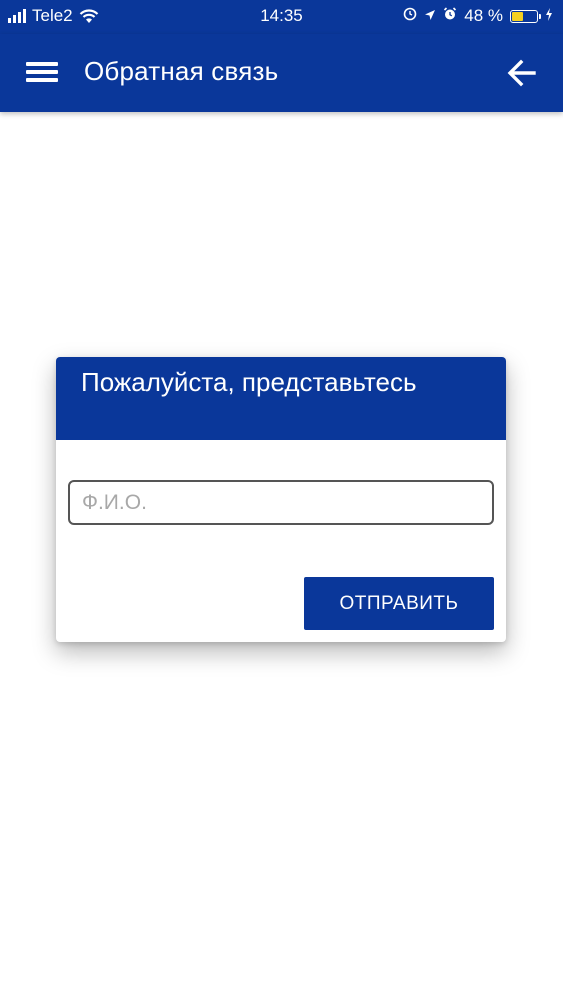 Image resolution: width=563 pixels, height=1000 pixels. Describe the element at coordinates (281, 398) in the screenshot. I see `dialog-header: Пожалуйста, представьтесь` at that location.